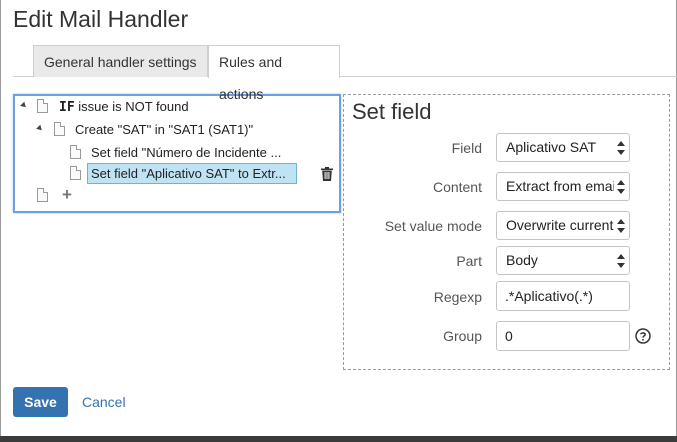  I want to click on field-select: Aplicativo SAT, so click(563, 147).